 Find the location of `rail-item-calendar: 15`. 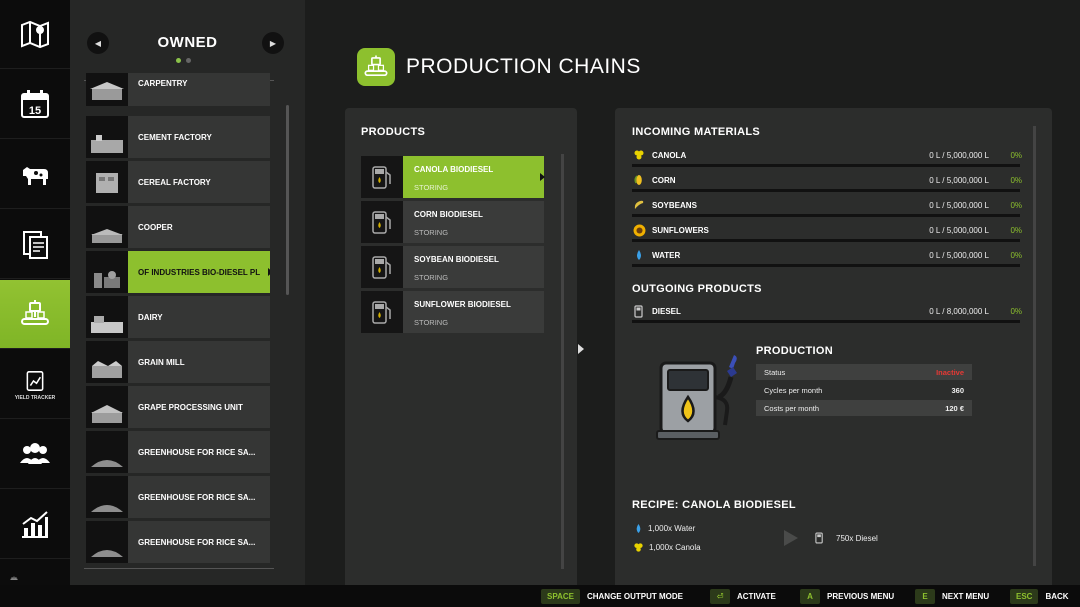

rail-item-calendar: 15 is located at coordinates (35, 104).